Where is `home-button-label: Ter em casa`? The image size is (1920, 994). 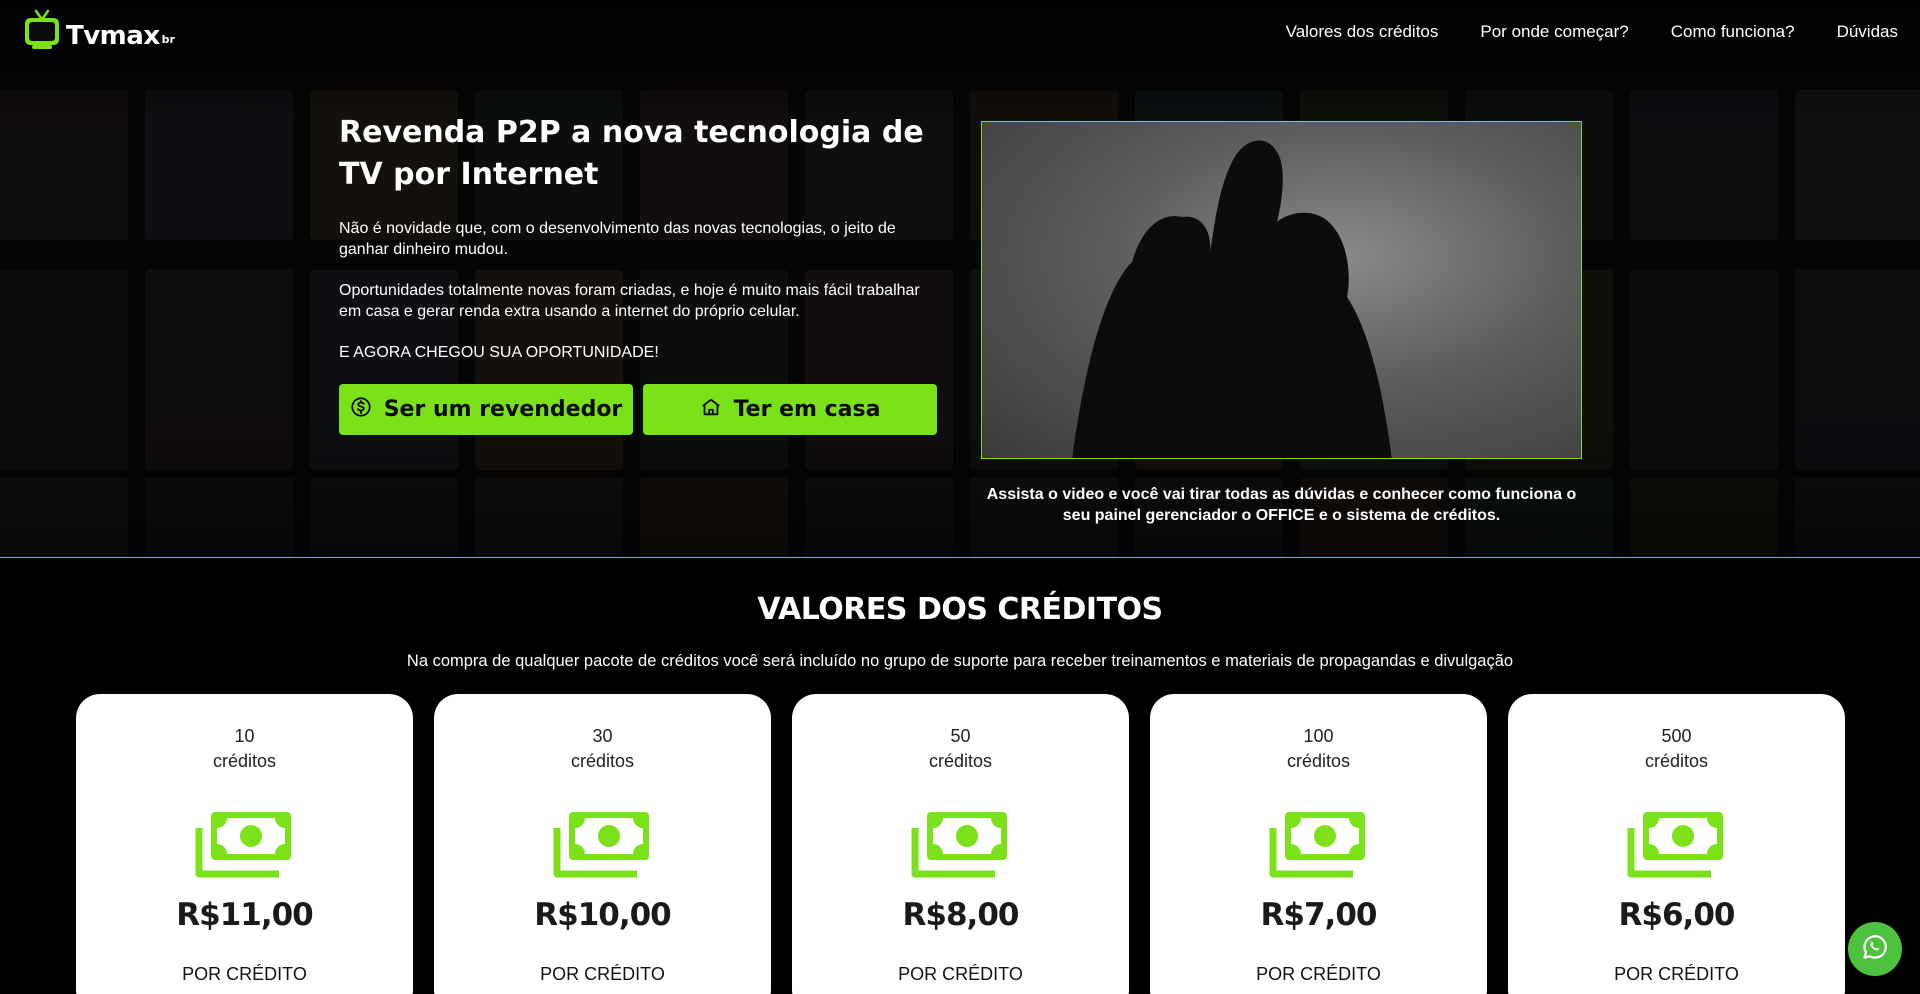
home-button-label: Ter em casa is located at coordinates (807, 409).